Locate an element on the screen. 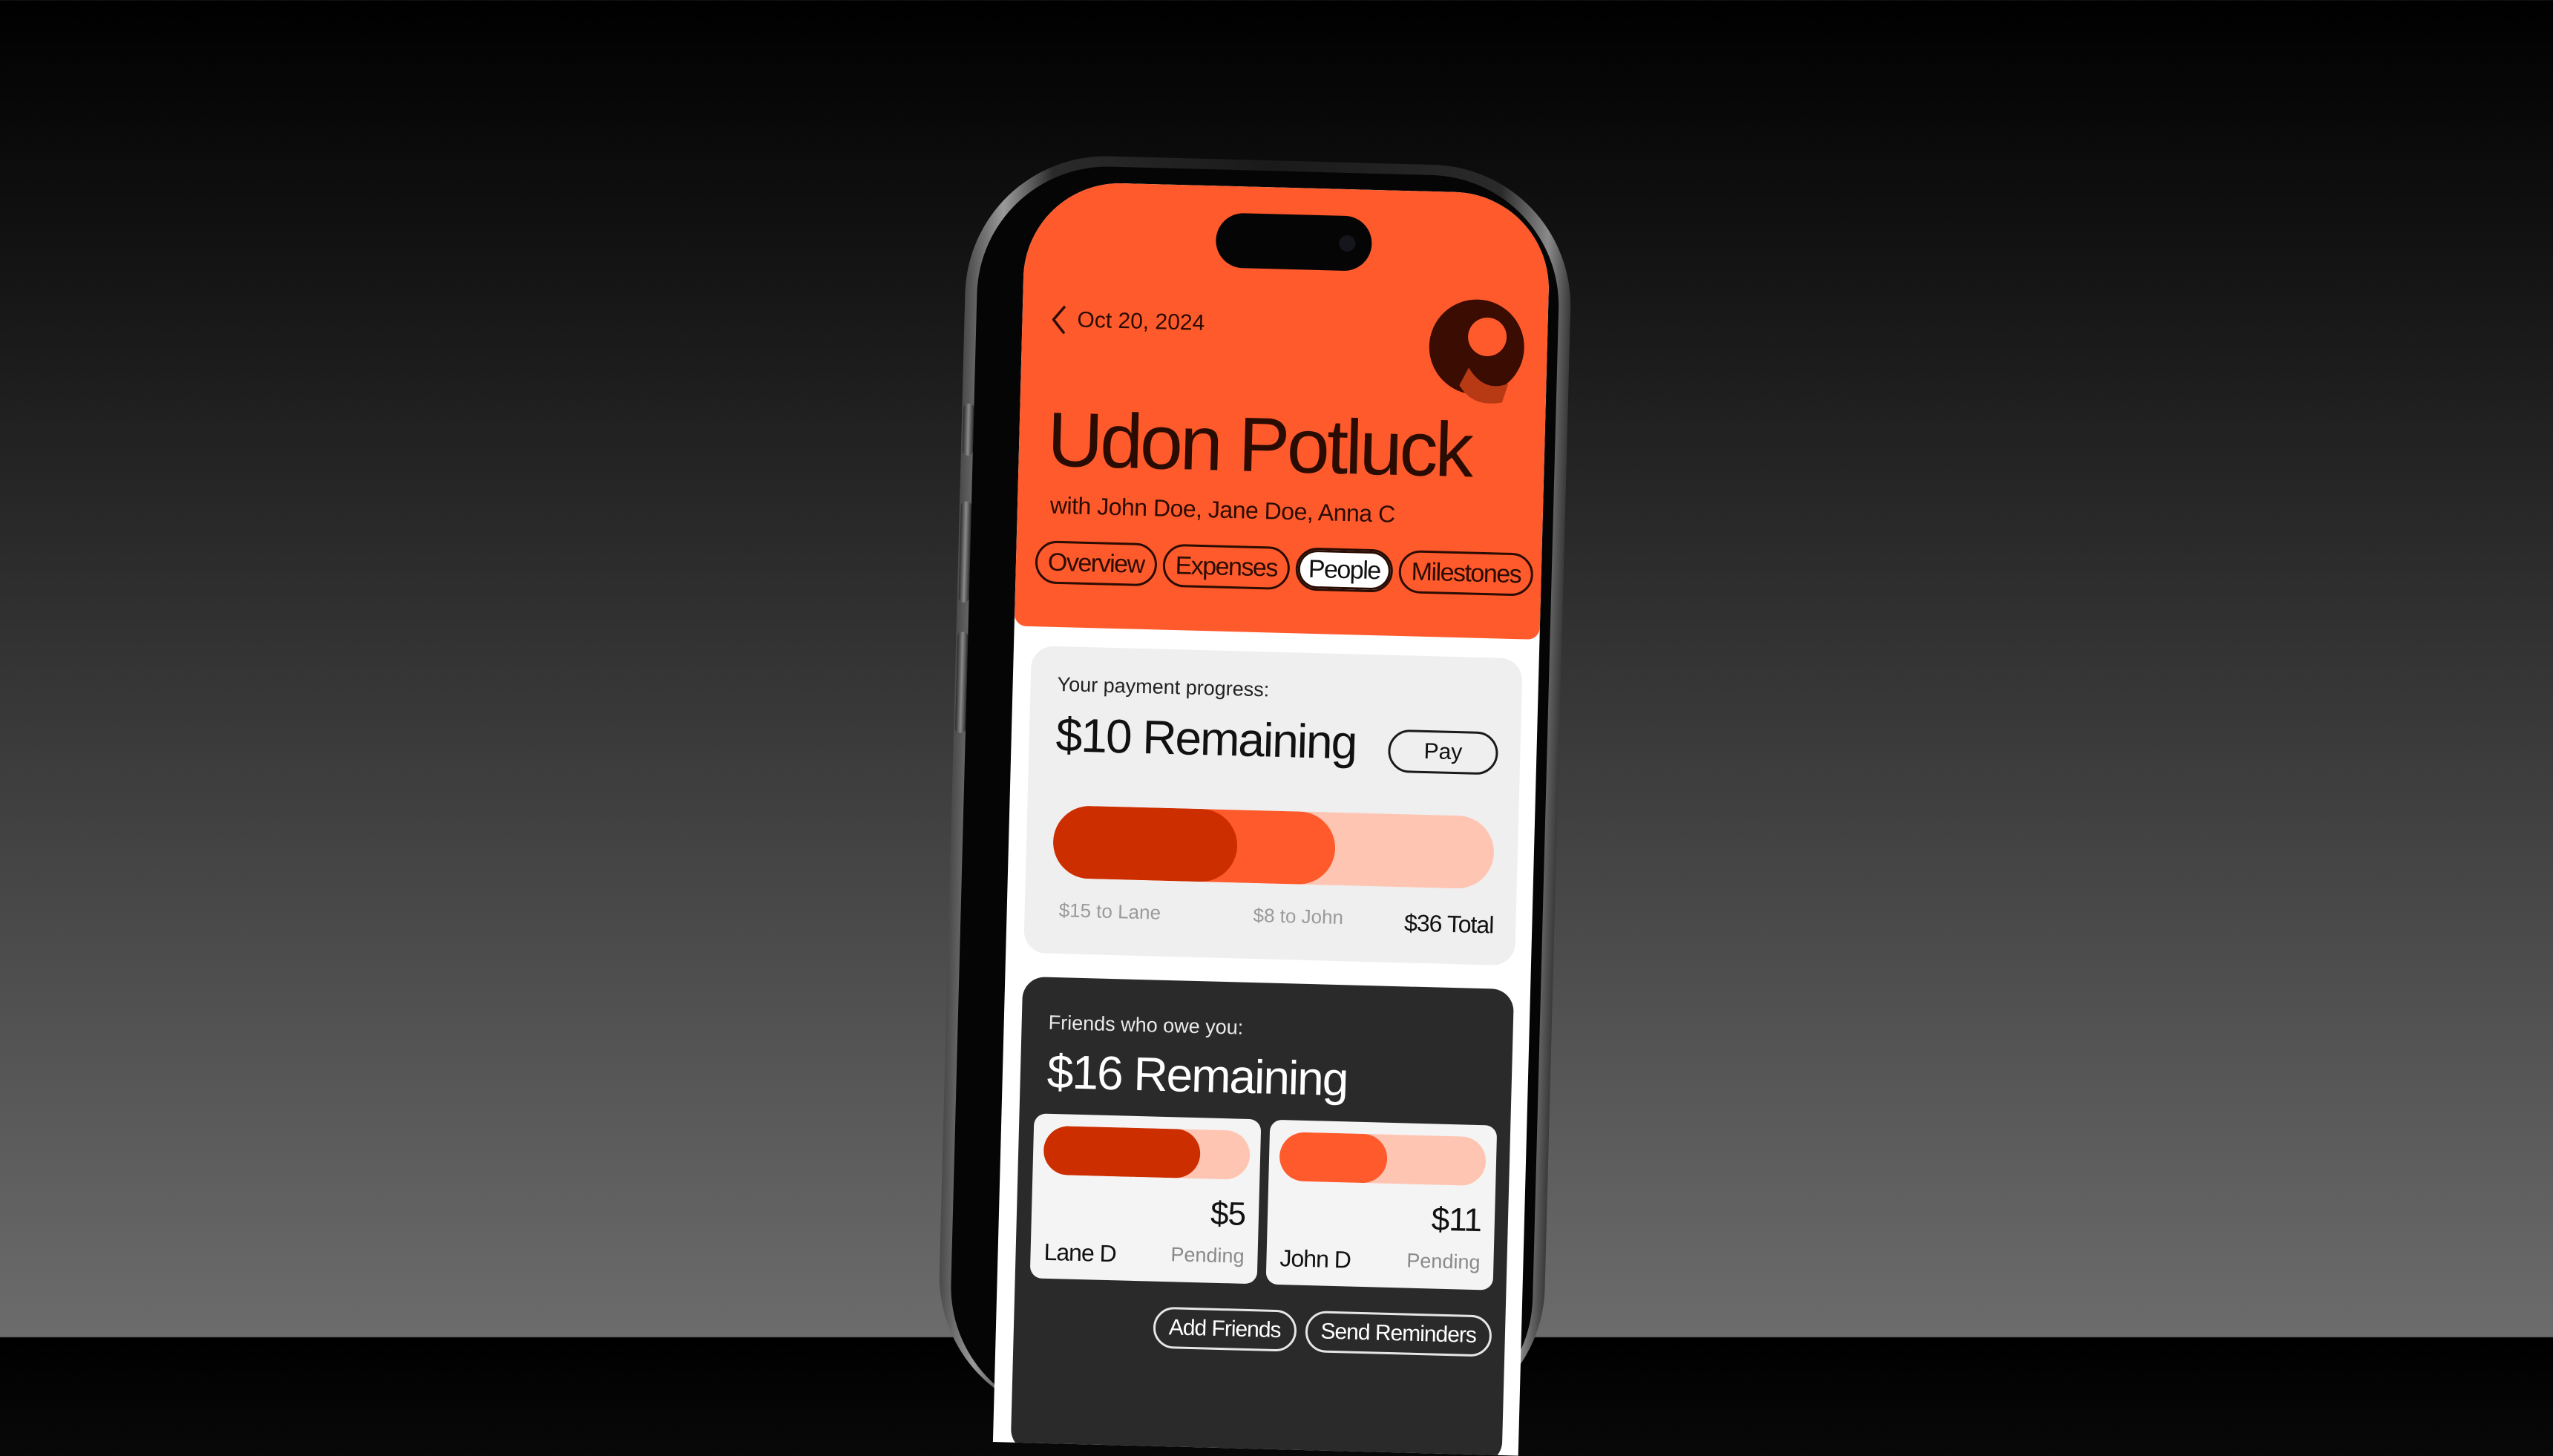 This screenshot has width=2553, height=1456. add-friends-button: Add Friends is located at coordinates (1225, 1329).